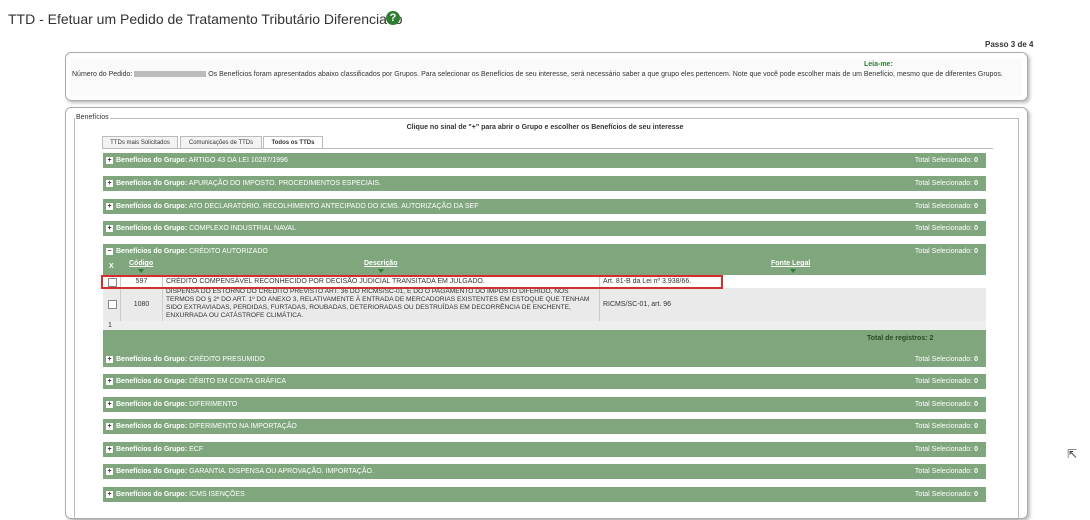 Image resolution: width=1090 pixels, height=520 pixels. What do you see at coordinates (160, 449) in the screenshot?
I see `group-label: Benefícios do Grupo: ECF` at bounding box center [160, 449].